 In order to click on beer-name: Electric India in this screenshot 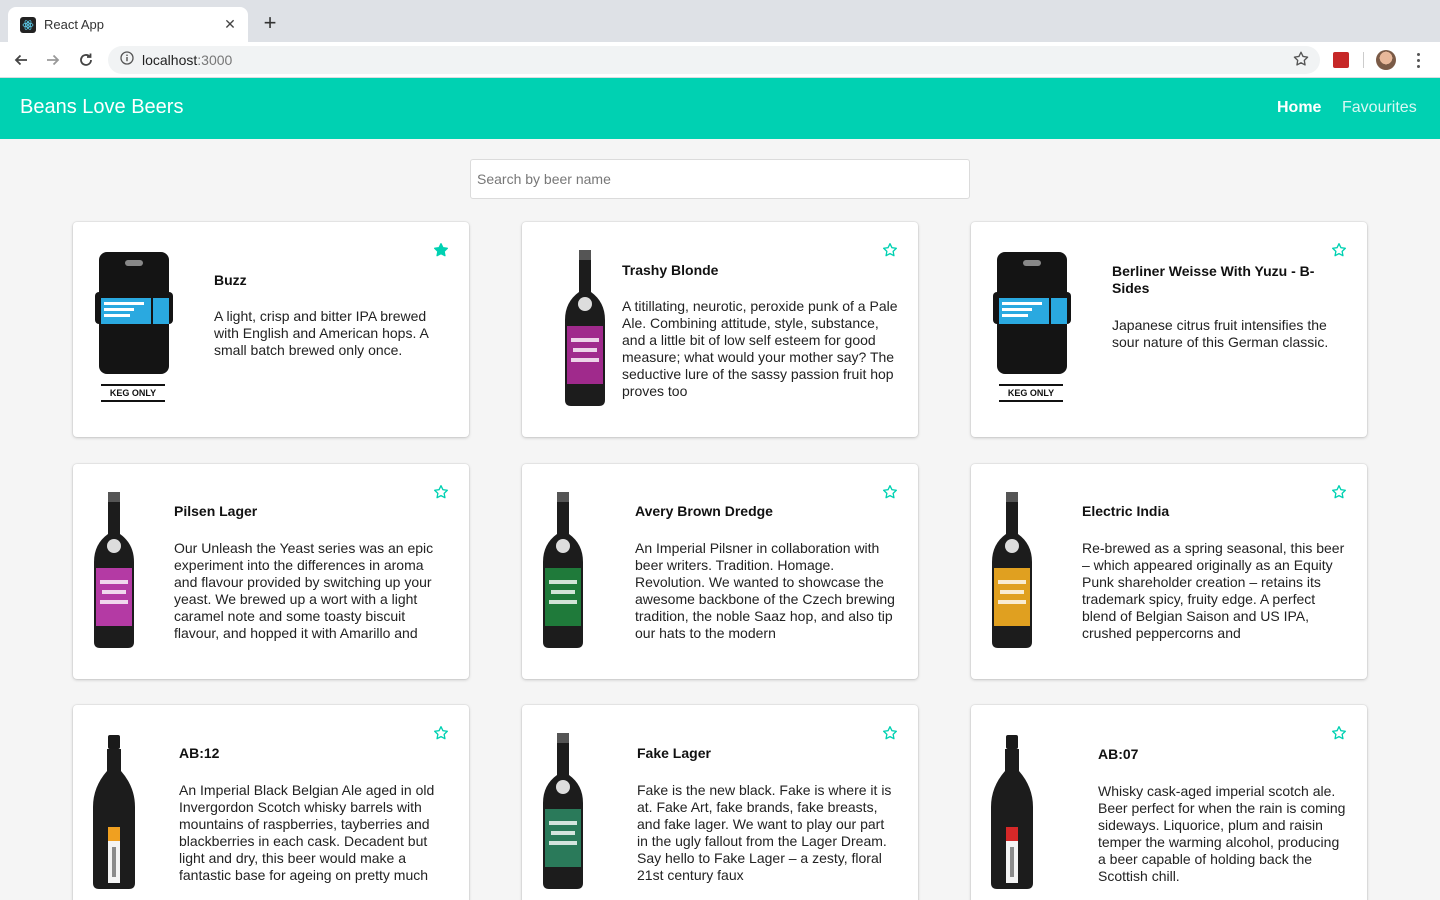, I will do `click(1126, 511)`.